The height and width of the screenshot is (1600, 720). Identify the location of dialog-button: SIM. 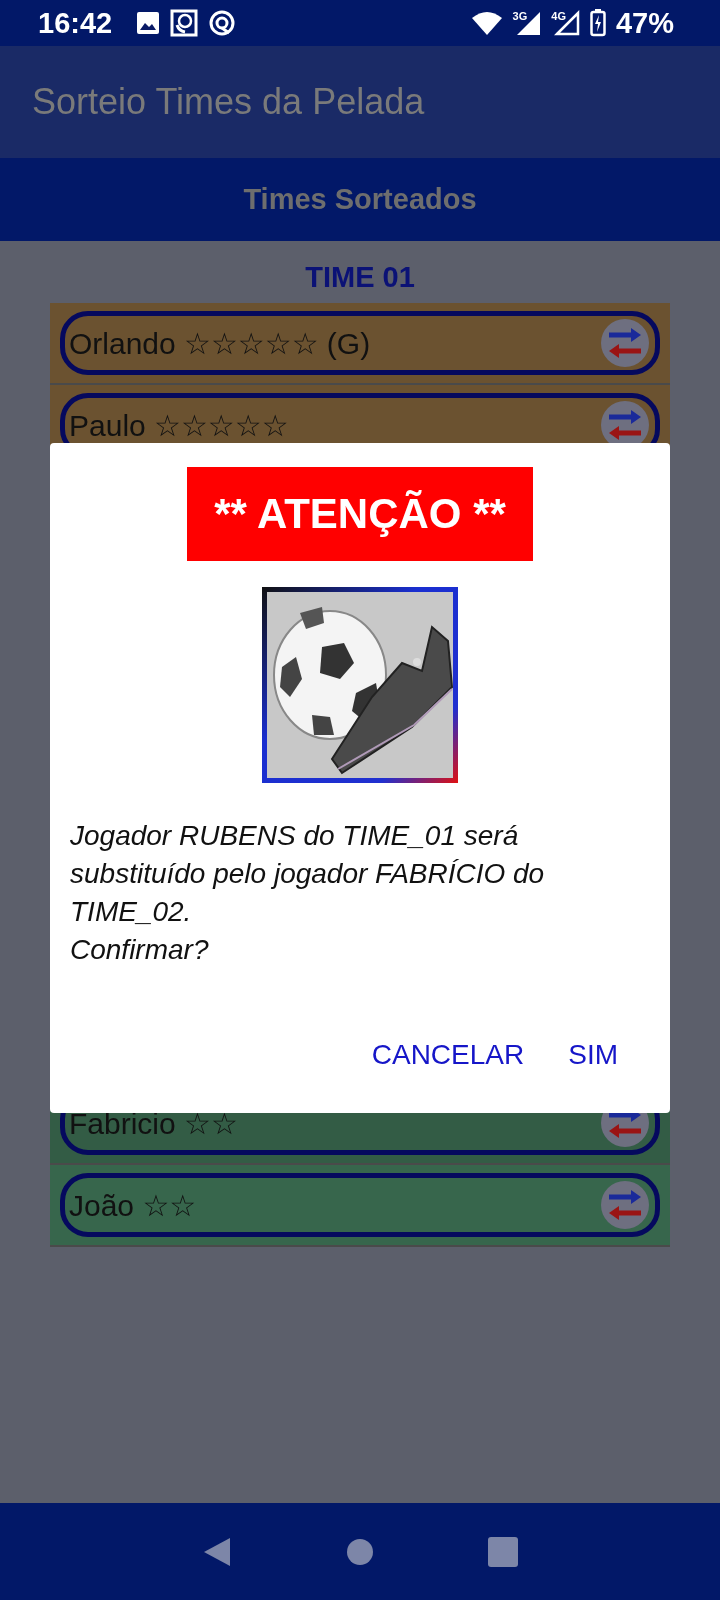
(593, 1055).